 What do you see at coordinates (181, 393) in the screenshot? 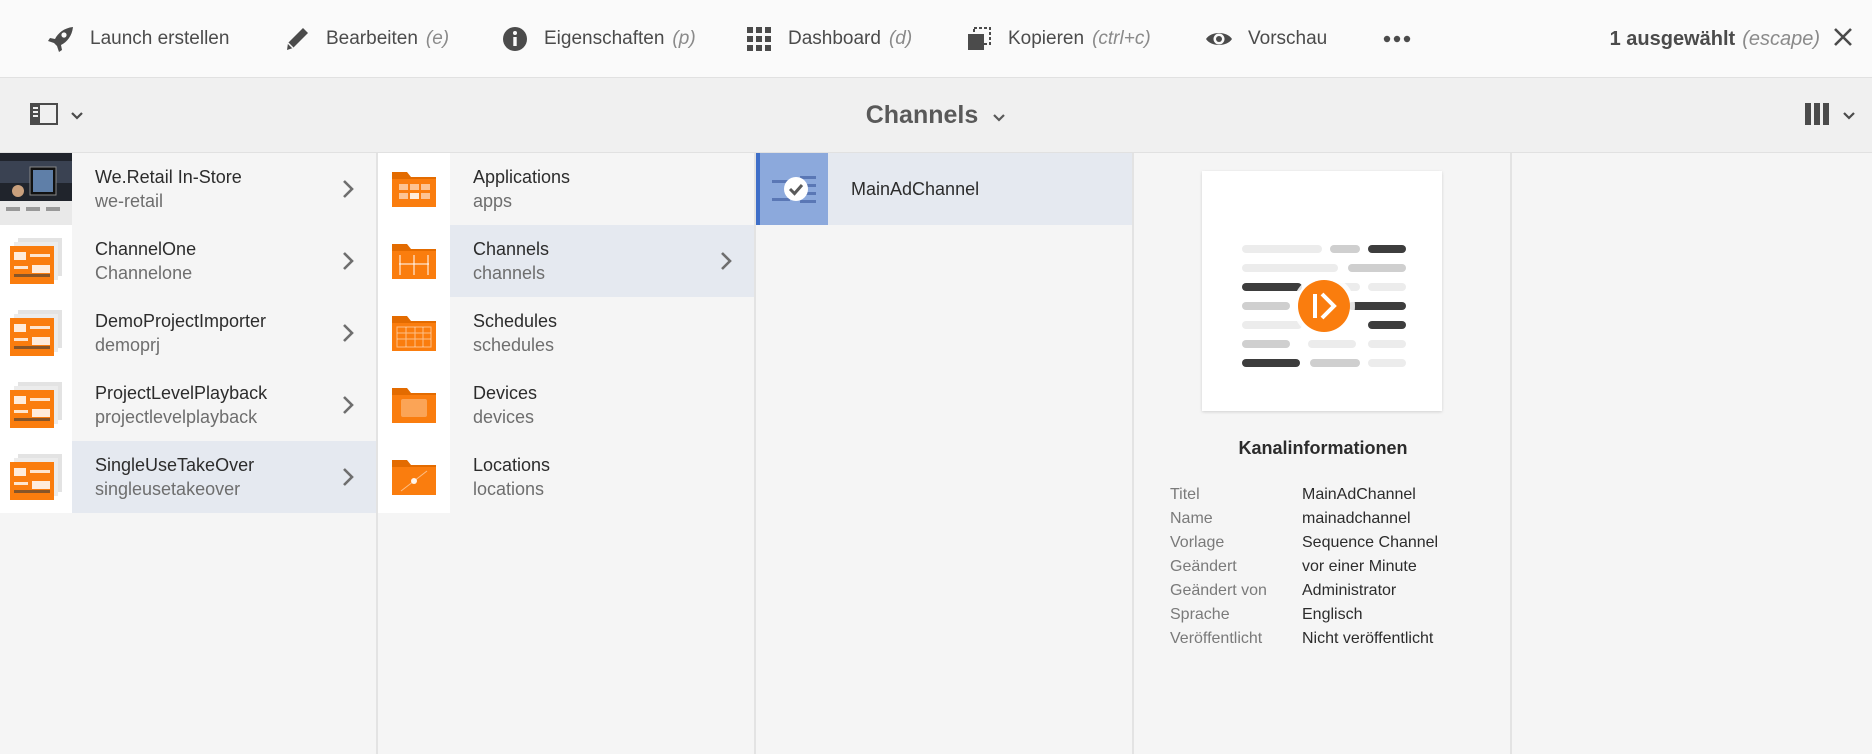
I see `list-item-title: ProjectLevelPlayback` at bounding box center [181, 393].